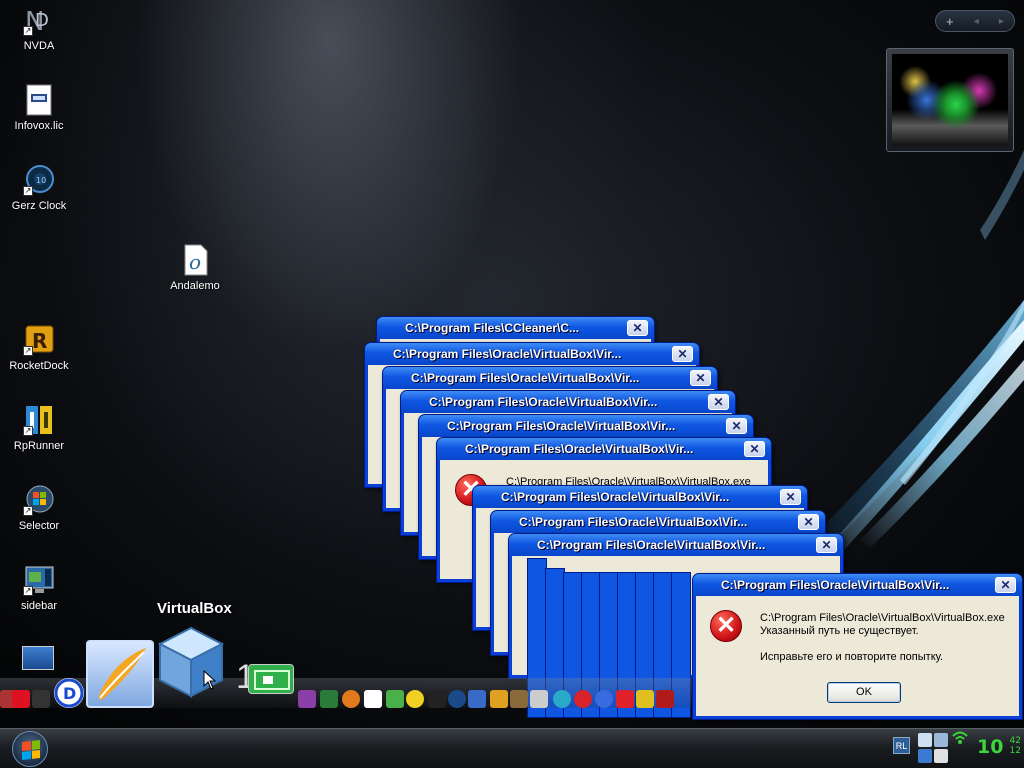  Describe the element at coordinates (210, 680) in the screenshot. I see `mouse-cursor-icon` at that location.